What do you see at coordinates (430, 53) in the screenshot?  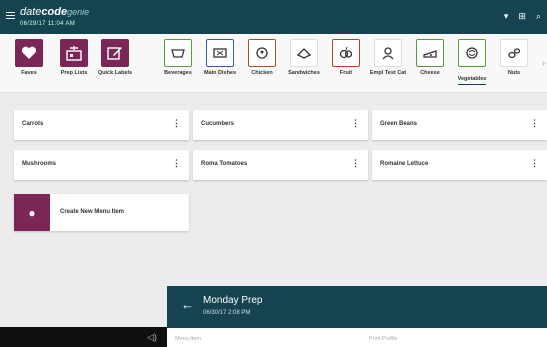 I see `cheese-icon` at bounding box center [430, 53].